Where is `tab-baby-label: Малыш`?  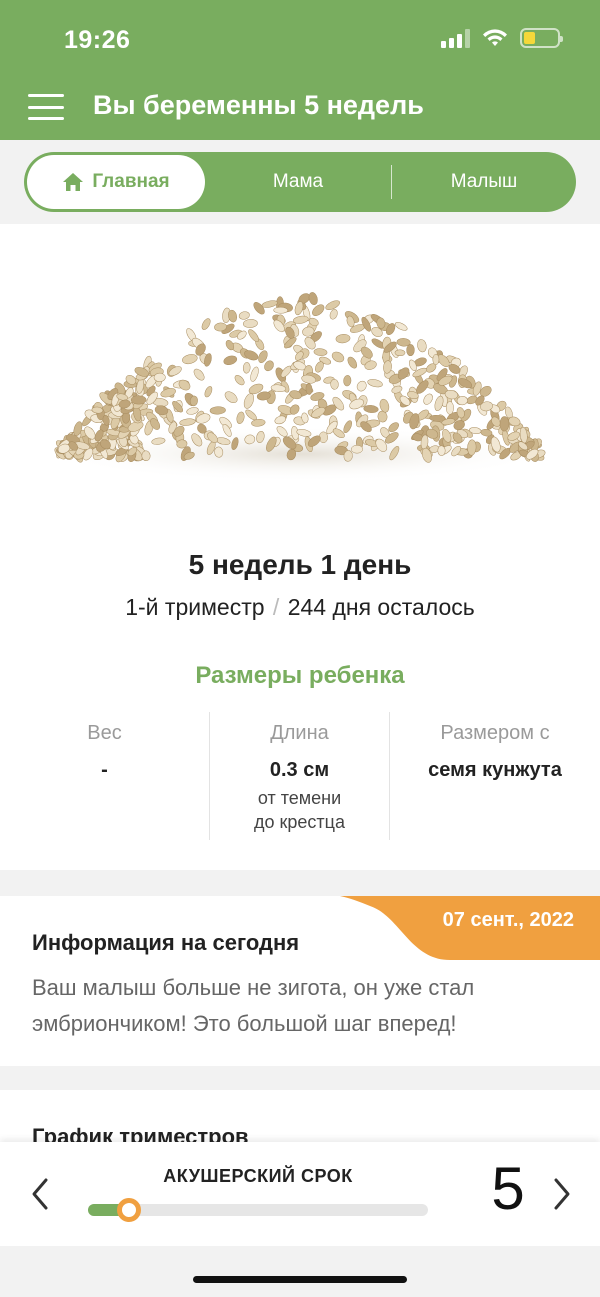 tab-baby-label: Малыш is located at coordinates (484, 181).